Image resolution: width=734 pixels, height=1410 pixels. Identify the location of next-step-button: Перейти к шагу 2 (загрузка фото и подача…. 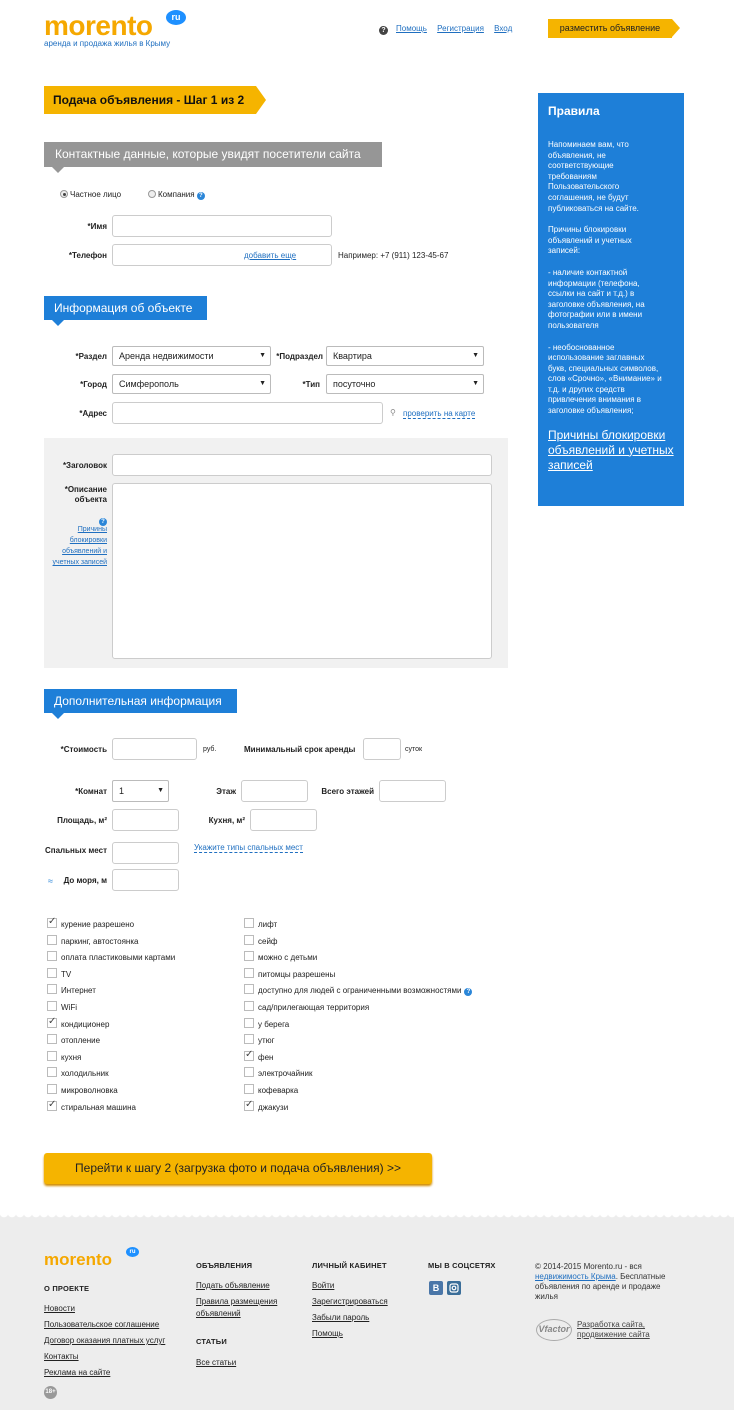
(238, 1168).